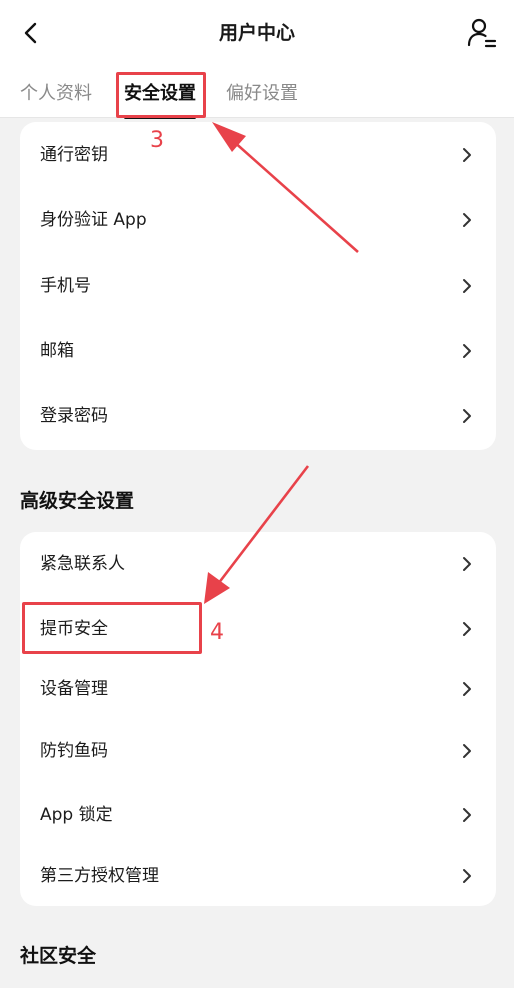 This screenshot has height=988, width=514. I want to click on annotation-arrow-4-line, so click(263, 525).